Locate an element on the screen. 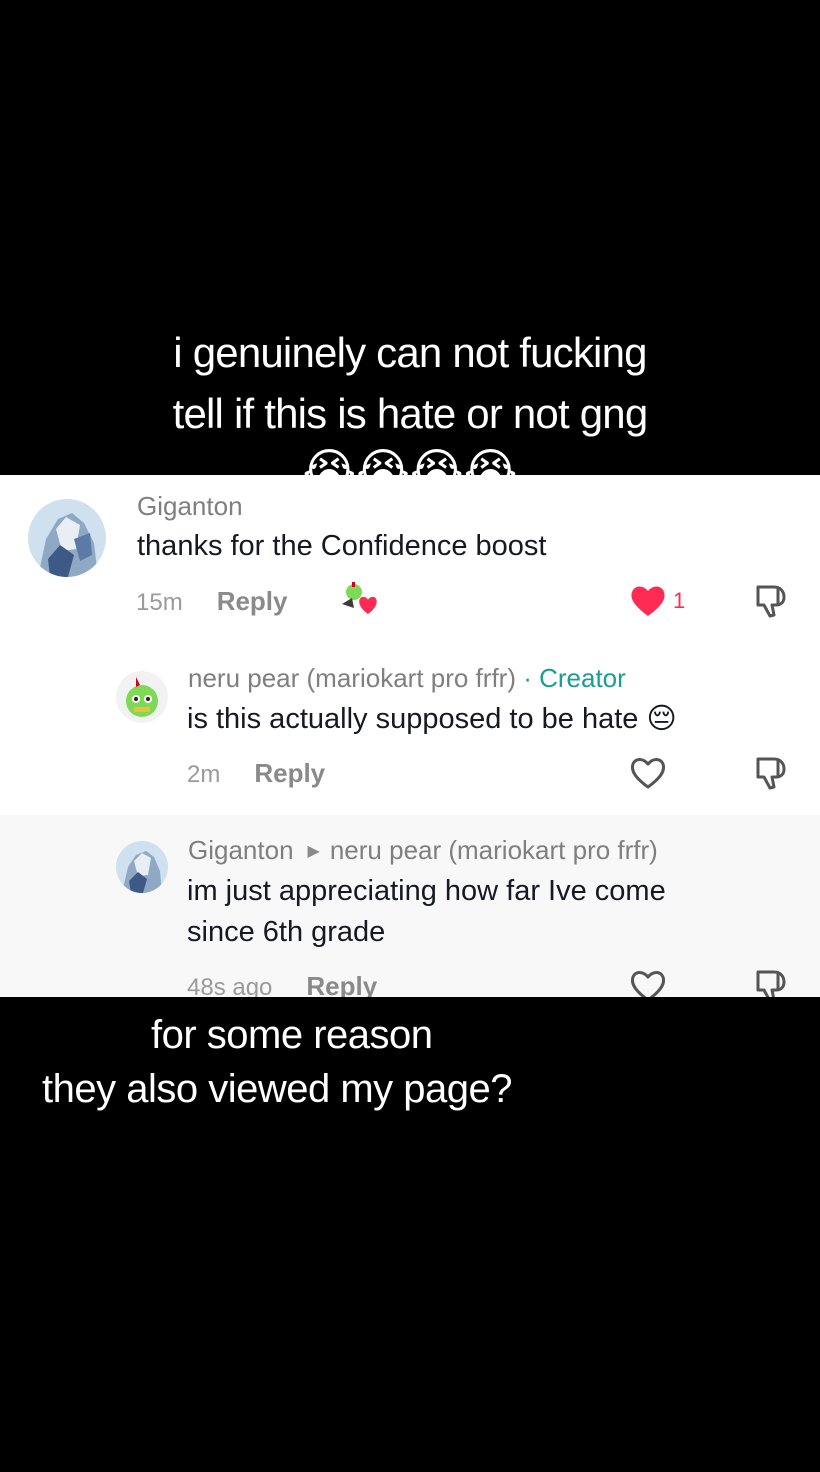 The height and width of the screenshot is (1472, 820). comment-time: 48s ago is located at coordinates (230, 985).